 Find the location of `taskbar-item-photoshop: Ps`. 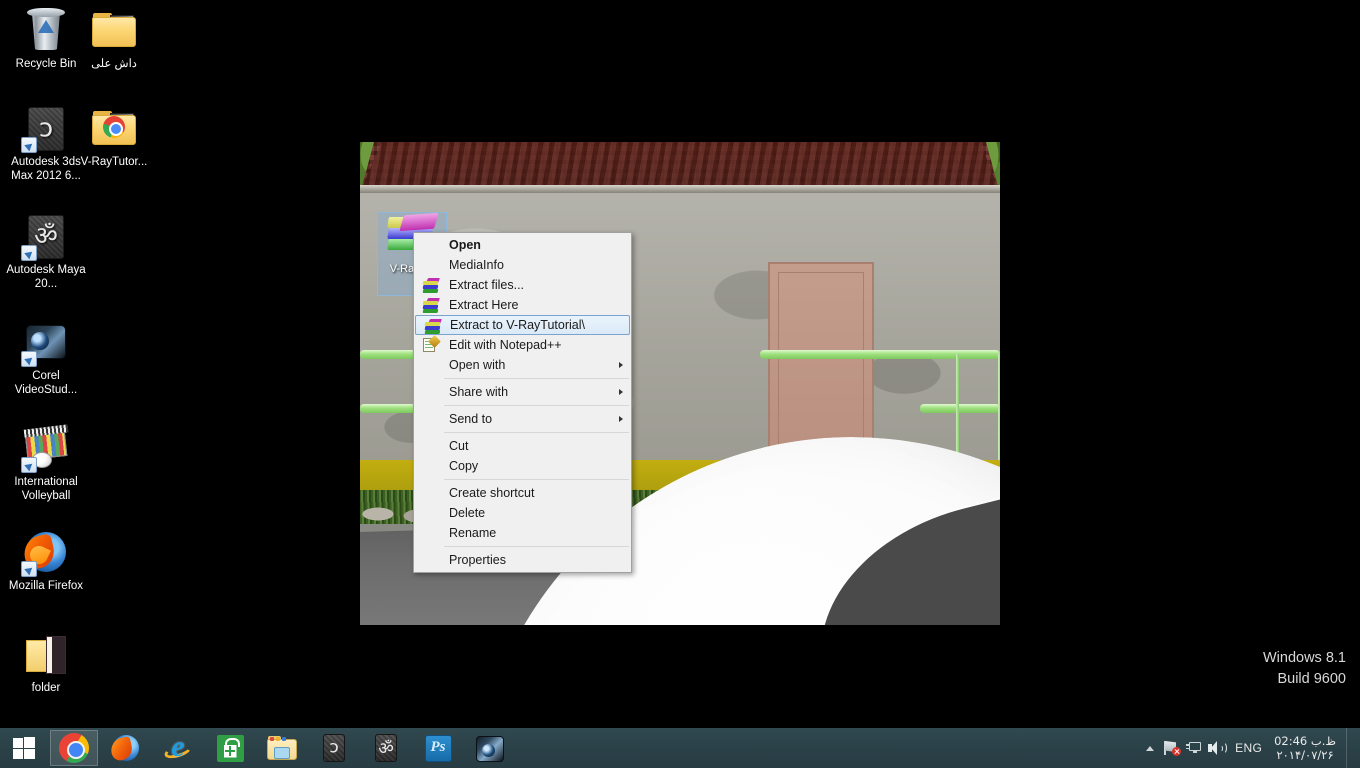

taskbar-item-photoshop: Ps is located at coordinates (438, 748).